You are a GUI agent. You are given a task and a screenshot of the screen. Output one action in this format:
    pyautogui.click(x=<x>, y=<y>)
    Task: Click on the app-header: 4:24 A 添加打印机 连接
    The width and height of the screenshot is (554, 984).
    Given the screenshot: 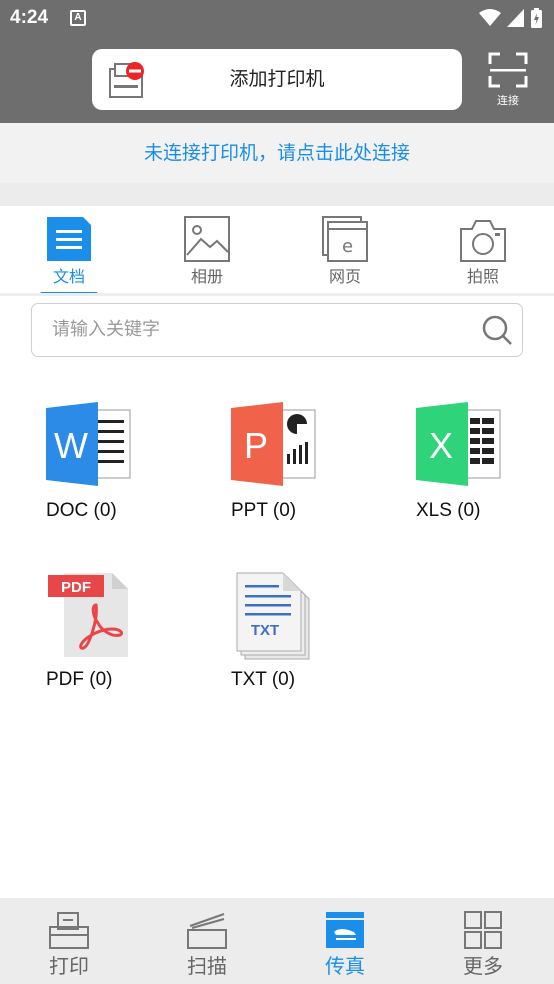 What is the action you would take?
    pyautogui.click(x=277, y=61)
    